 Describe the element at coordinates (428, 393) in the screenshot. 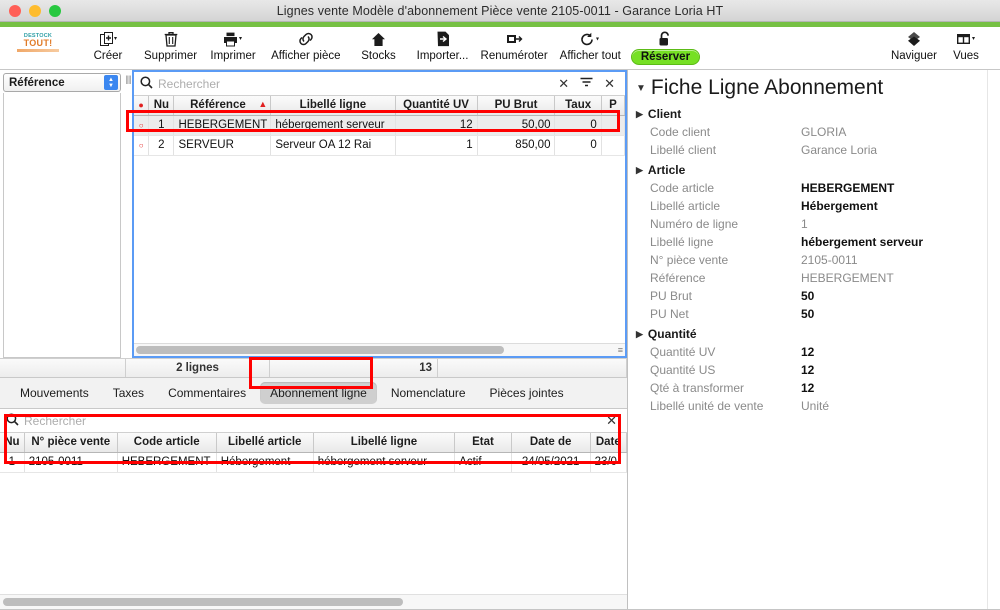

I see `tab-nomenclature: Nomenclature` at that location.